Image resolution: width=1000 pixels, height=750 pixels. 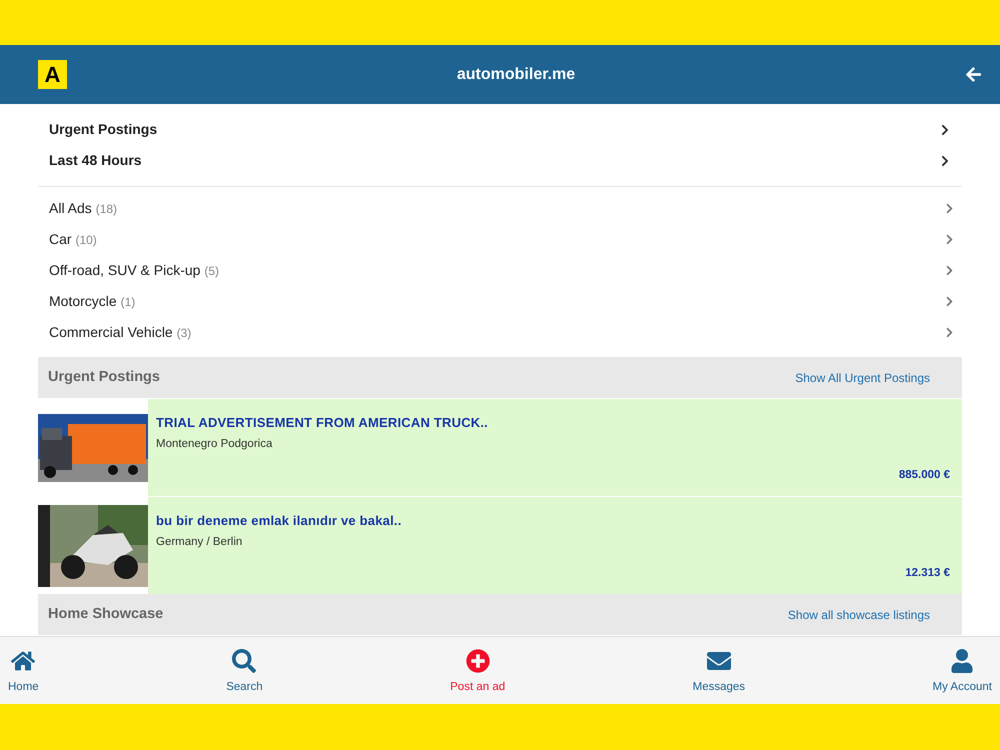 What do you see at coordinates (500, 129) in the screenshot?
I see `quick-link: Urgent Postings` at bounding box center [500, 129].